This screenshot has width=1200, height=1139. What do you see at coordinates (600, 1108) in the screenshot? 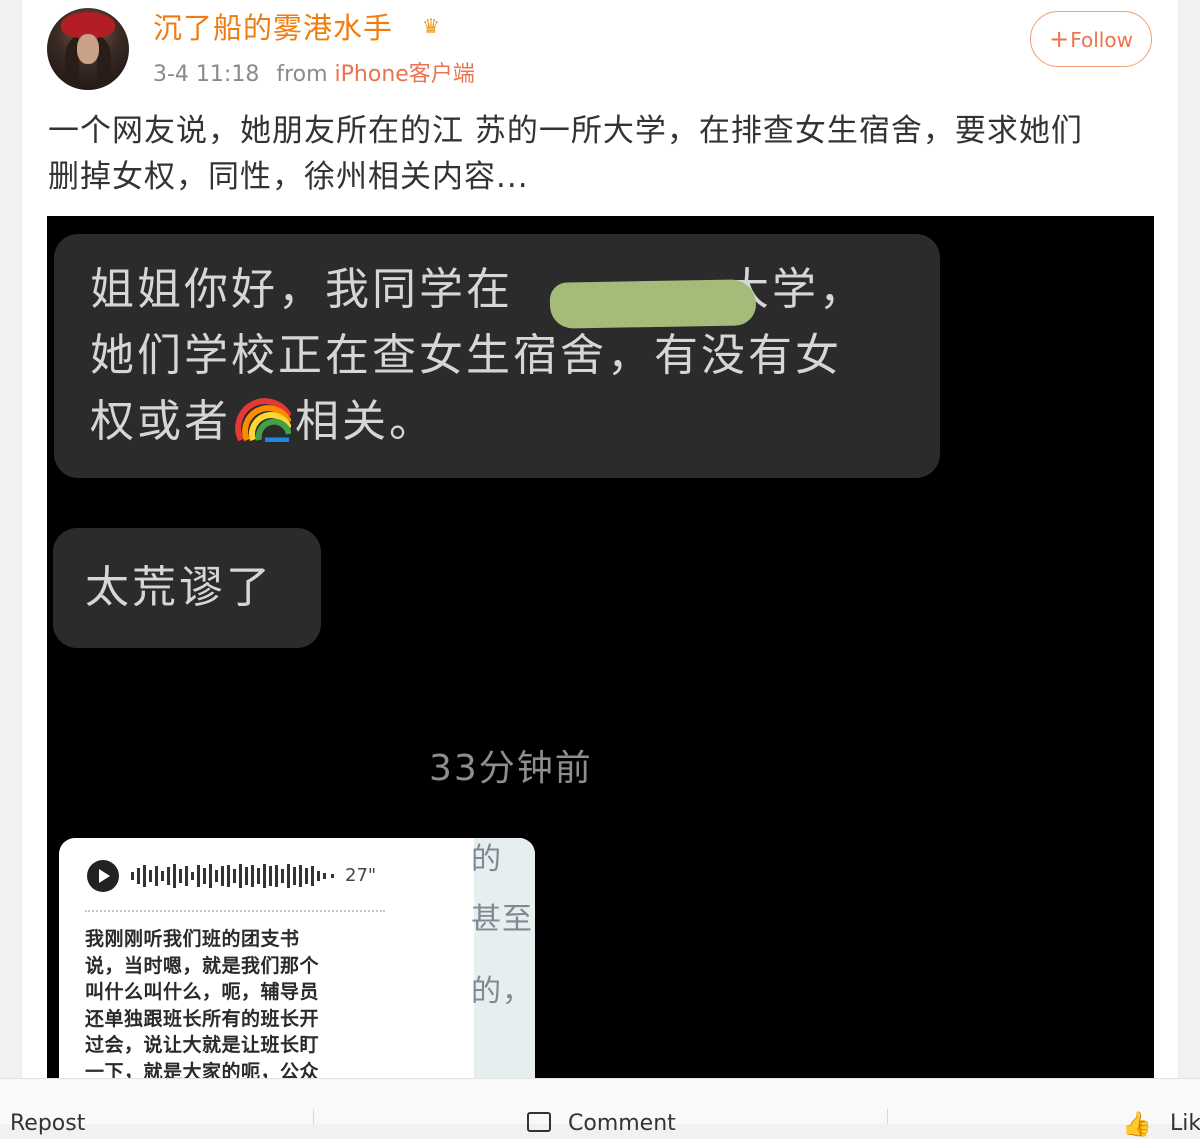
I see `post-action-bar: Repost Comment 👍 Like` at bounding box center [600, 1108].